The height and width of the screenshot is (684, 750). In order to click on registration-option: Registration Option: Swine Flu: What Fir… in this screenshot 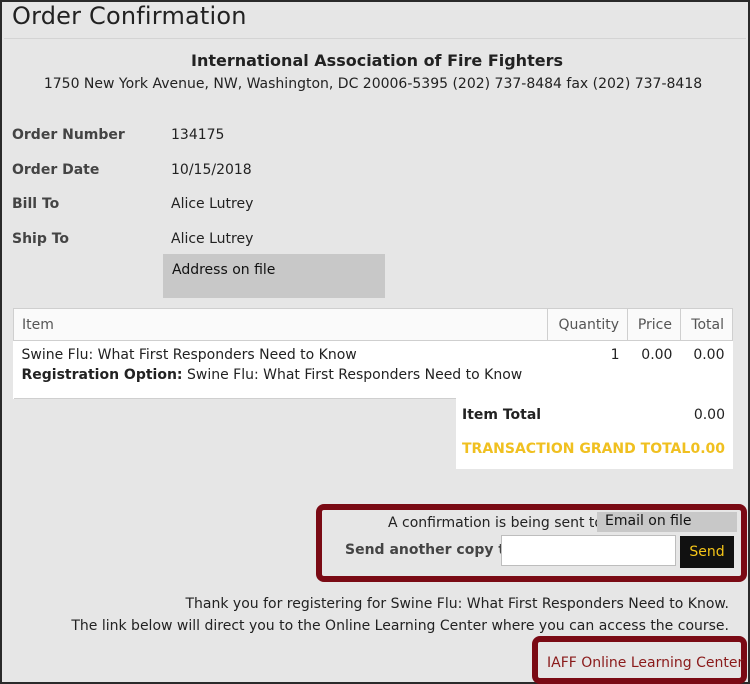, I will do `click(281, 375)`.